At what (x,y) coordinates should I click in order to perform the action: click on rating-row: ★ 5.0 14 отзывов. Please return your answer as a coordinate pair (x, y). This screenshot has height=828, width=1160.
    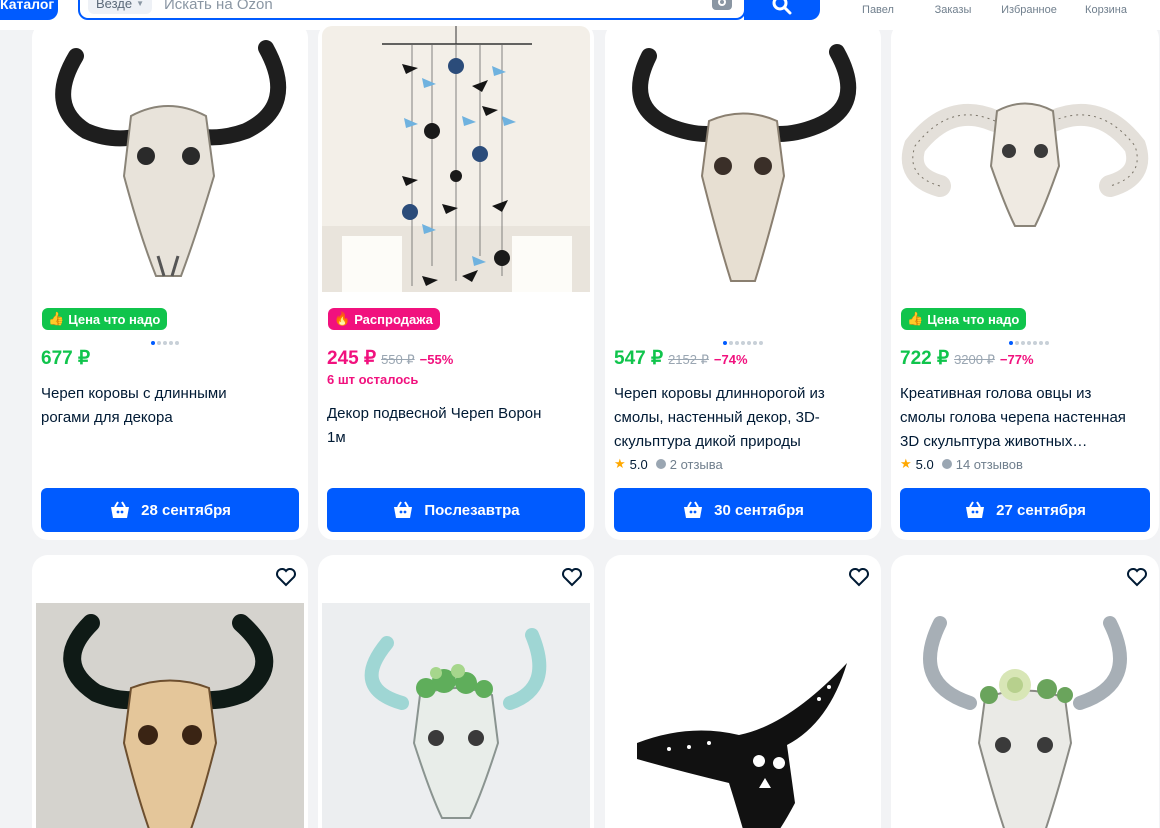
    Looking at the image, I should click on (961, 464).